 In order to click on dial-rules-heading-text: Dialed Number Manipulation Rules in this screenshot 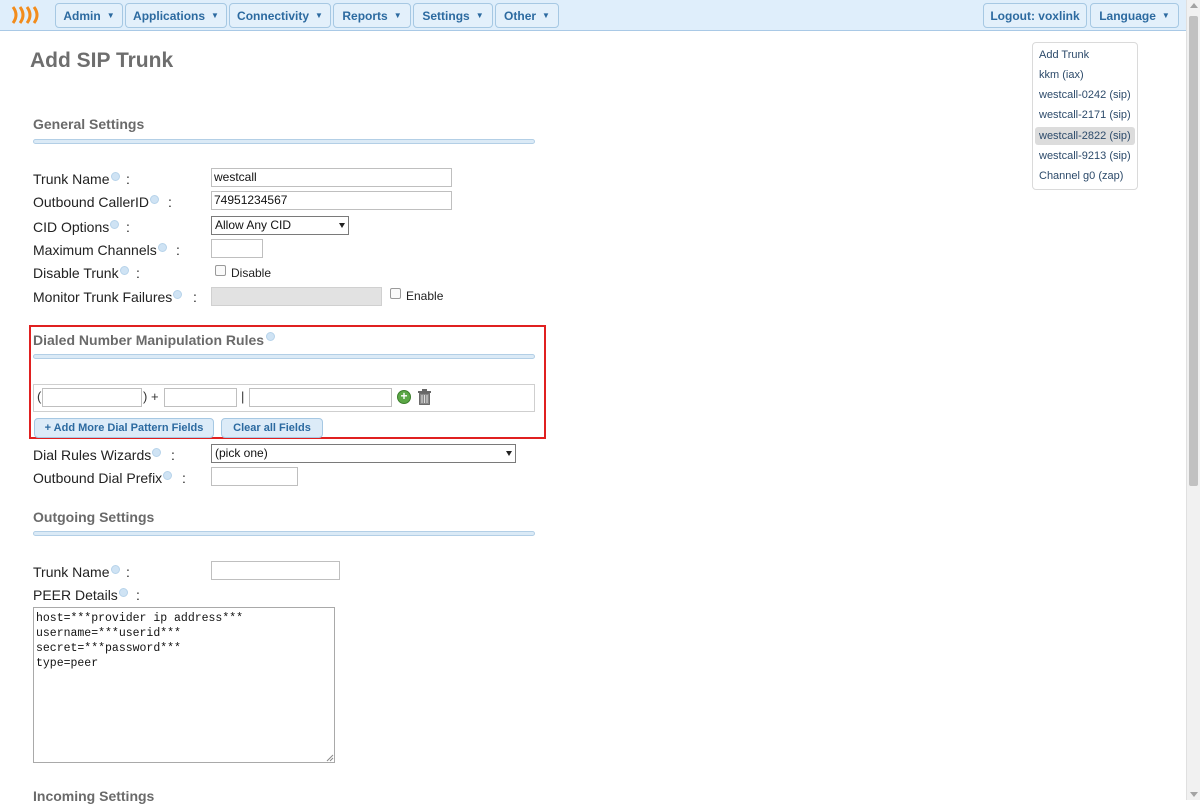, I will do `click(149, 340)`.